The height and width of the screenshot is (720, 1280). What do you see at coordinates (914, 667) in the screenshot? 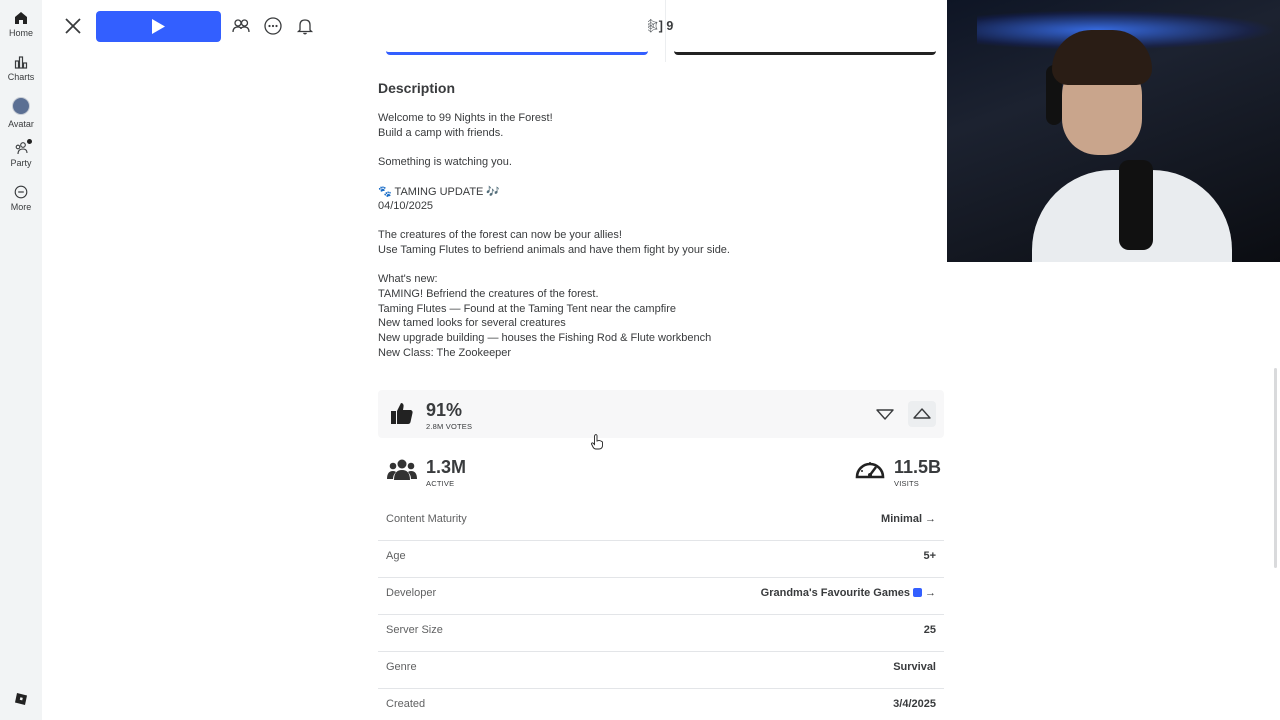
I see `info-value: Survival` at bounding box center [914, 667].